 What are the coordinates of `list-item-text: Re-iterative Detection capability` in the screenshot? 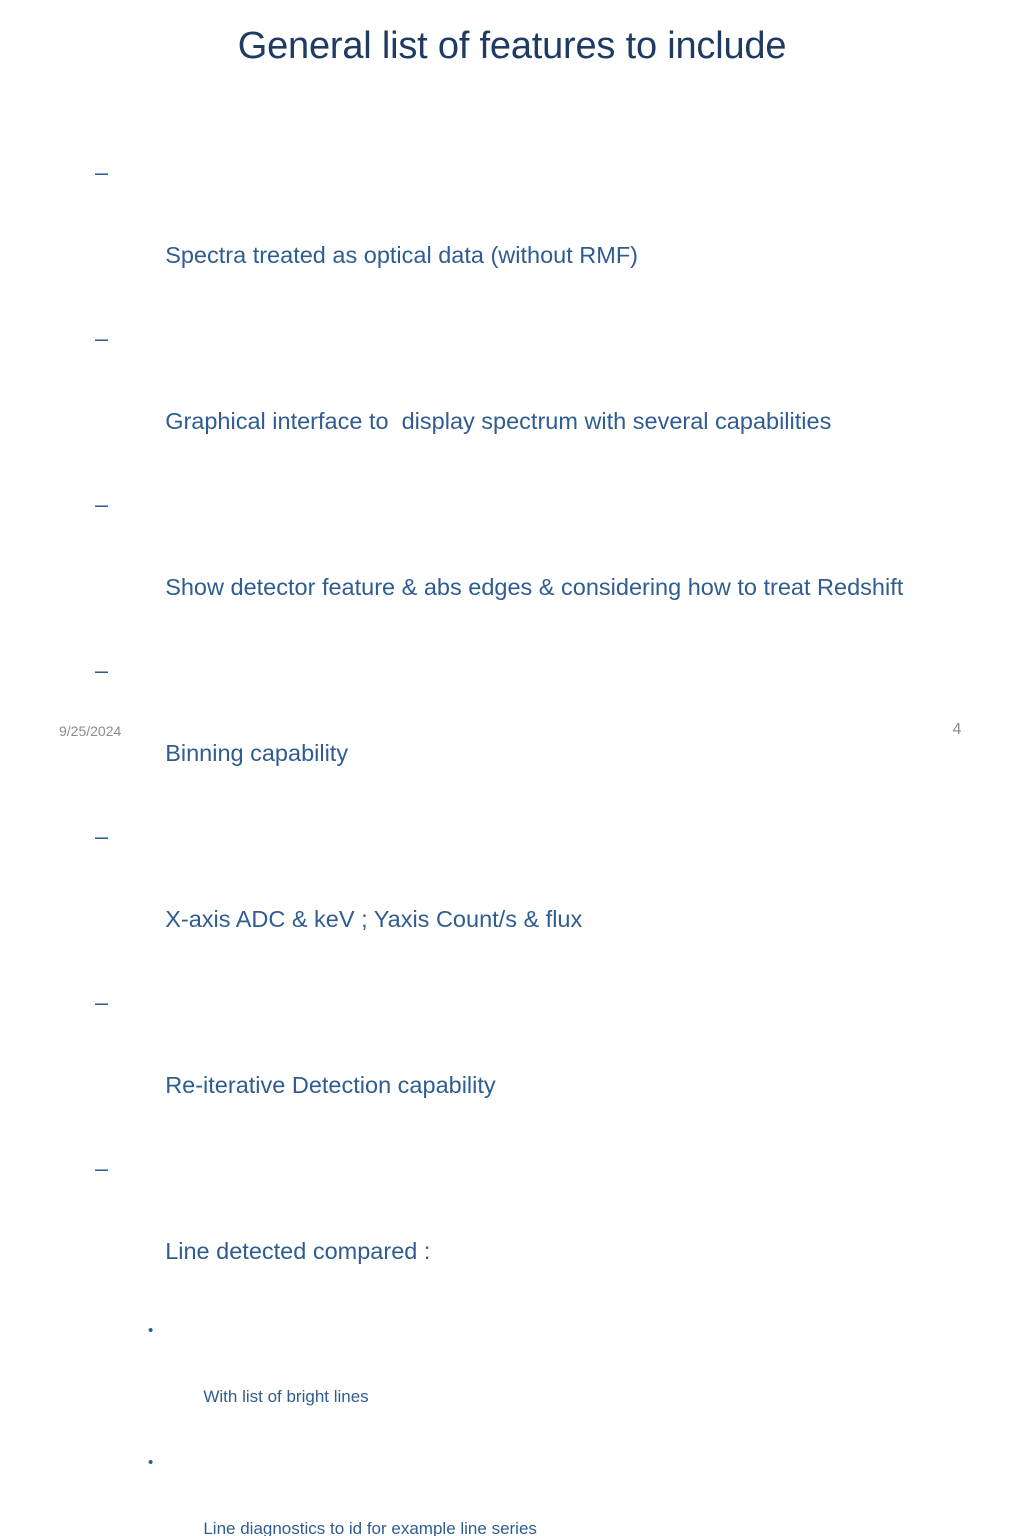 It's located at (330, 1085).